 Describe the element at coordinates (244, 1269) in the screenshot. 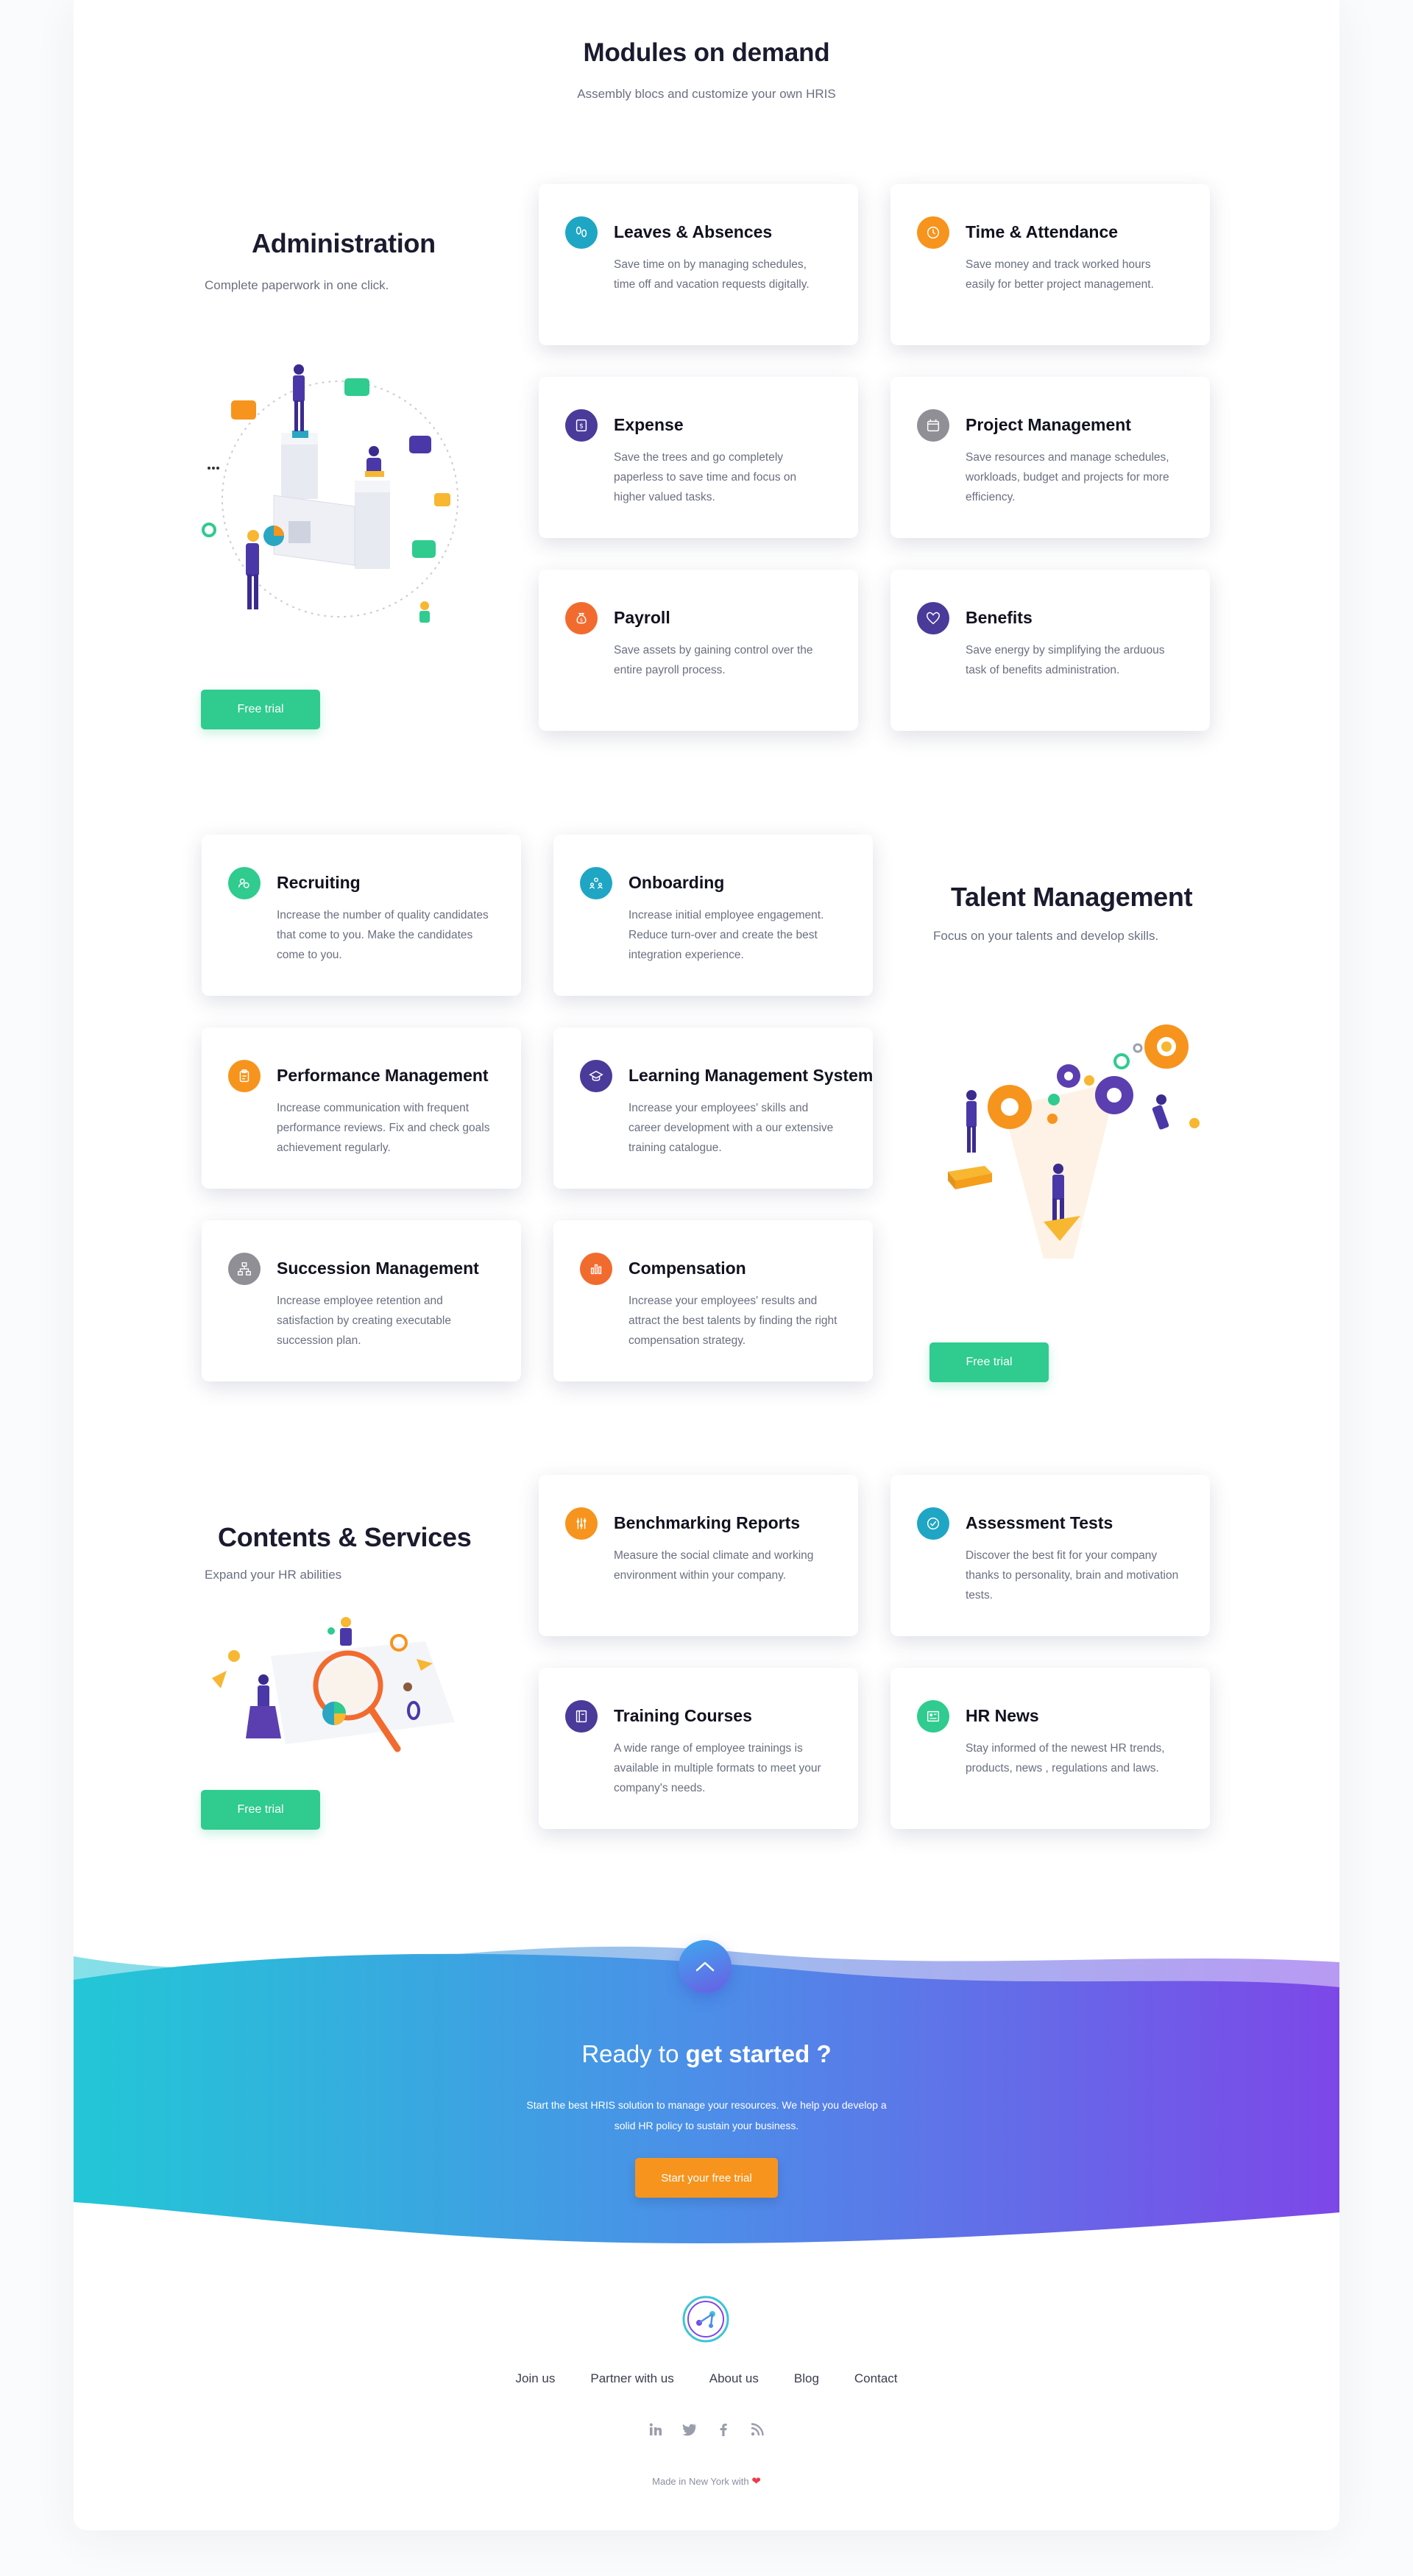

I see `org-chart-icon` at that location.